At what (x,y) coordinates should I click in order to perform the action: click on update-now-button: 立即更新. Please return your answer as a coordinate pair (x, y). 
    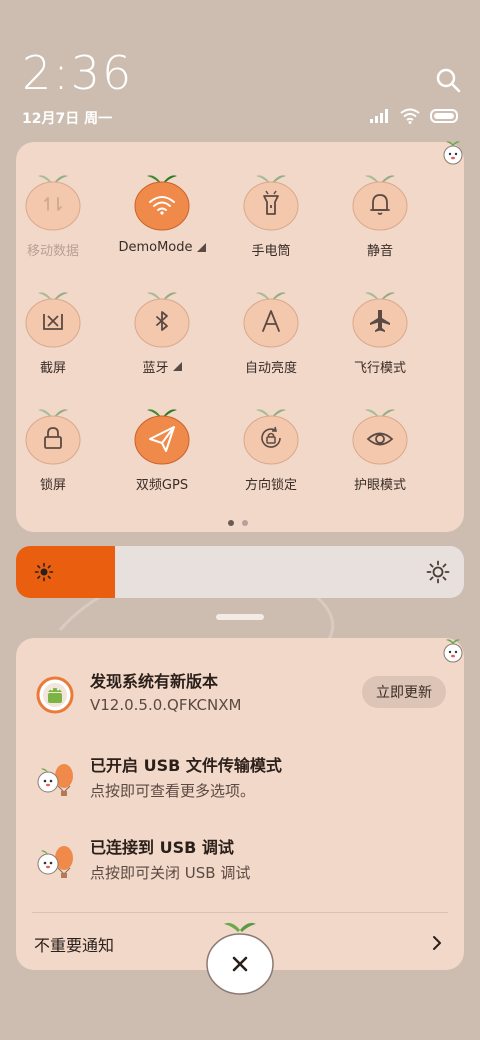
    Looking at the image, I should click on (404, 692).